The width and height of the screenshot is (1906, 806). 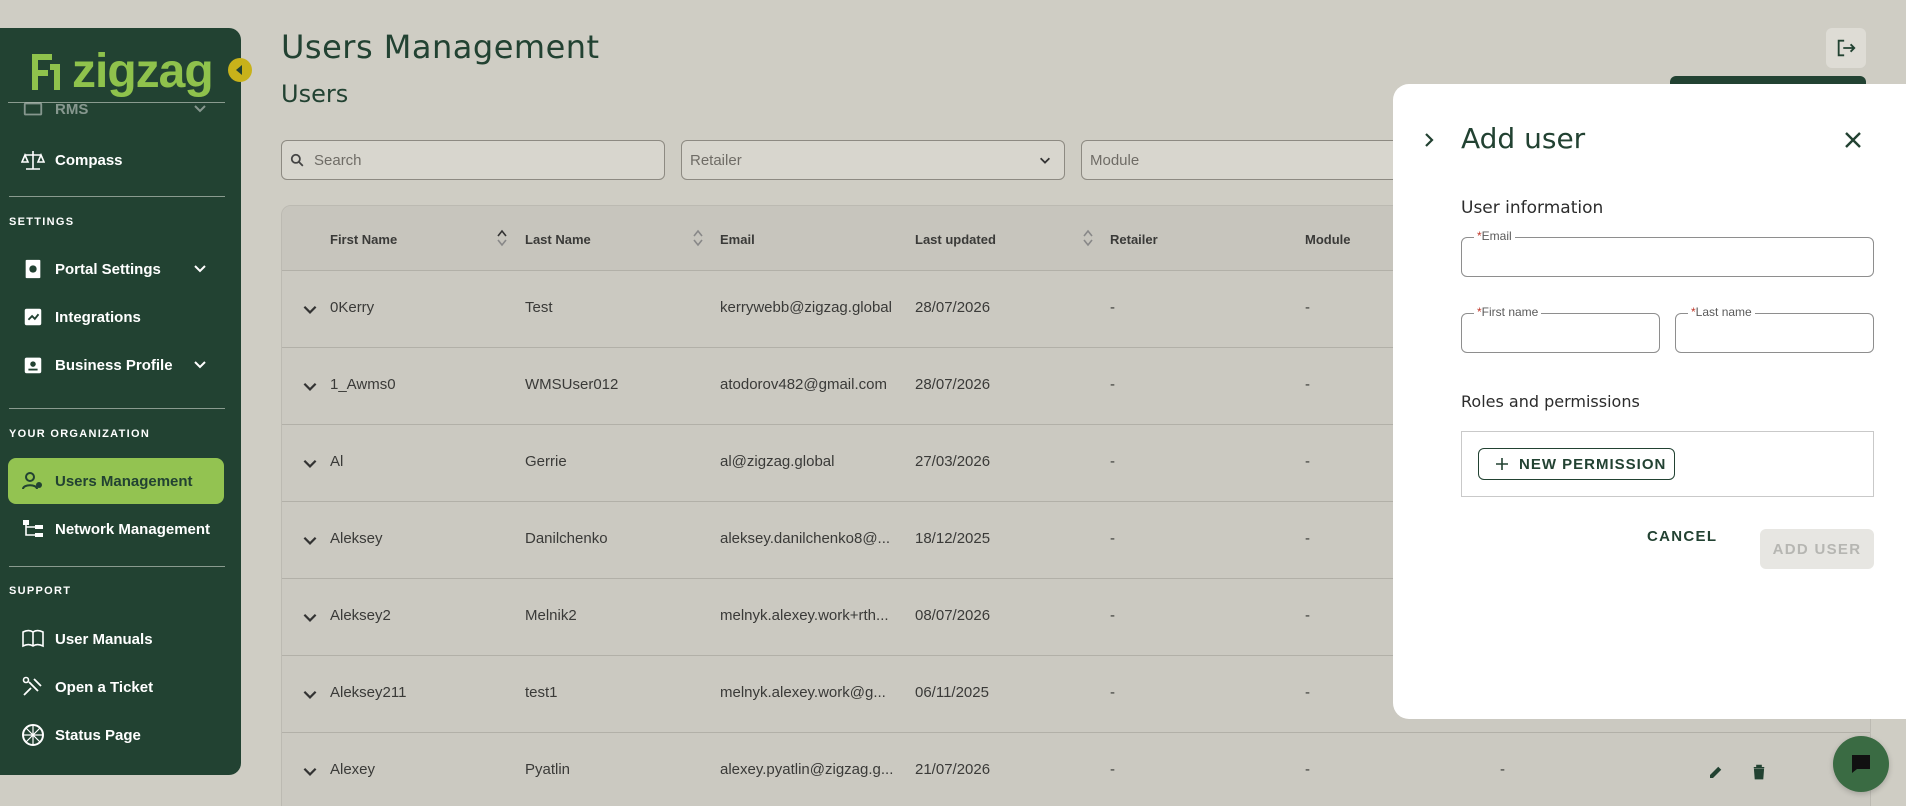 I want to click on cancel-button: CANCEL, so click(x=1682, y=536).